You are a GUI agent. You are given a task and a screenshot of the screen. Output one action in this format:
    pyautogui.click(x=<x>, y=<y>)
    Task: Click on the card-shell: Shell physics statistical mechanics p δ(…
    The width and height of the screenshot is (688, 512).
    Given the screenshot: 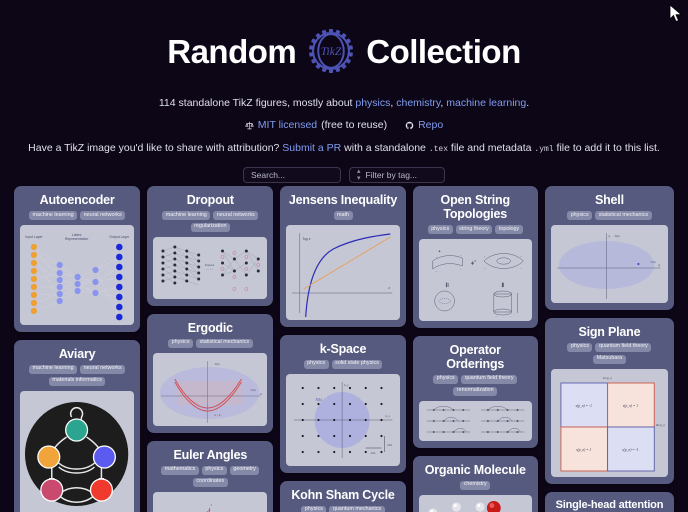 What is the action you would take?
    pyautogui.click(x=609, y=248)
    